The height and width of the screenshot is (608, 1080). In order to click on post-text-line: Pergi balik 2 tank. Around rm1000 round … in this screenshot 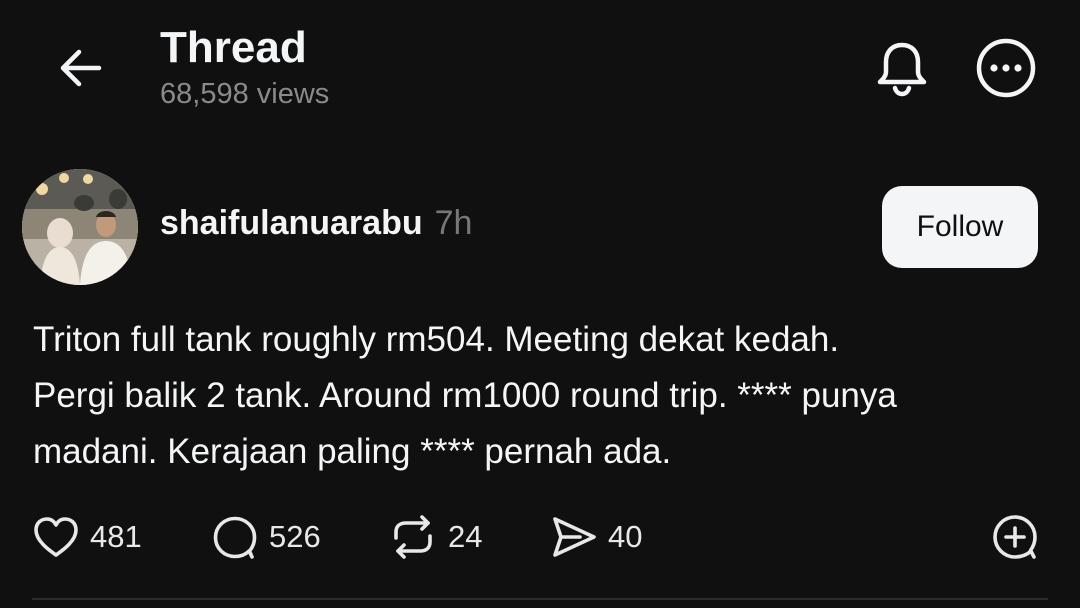, I will do `click(465, 395)`.